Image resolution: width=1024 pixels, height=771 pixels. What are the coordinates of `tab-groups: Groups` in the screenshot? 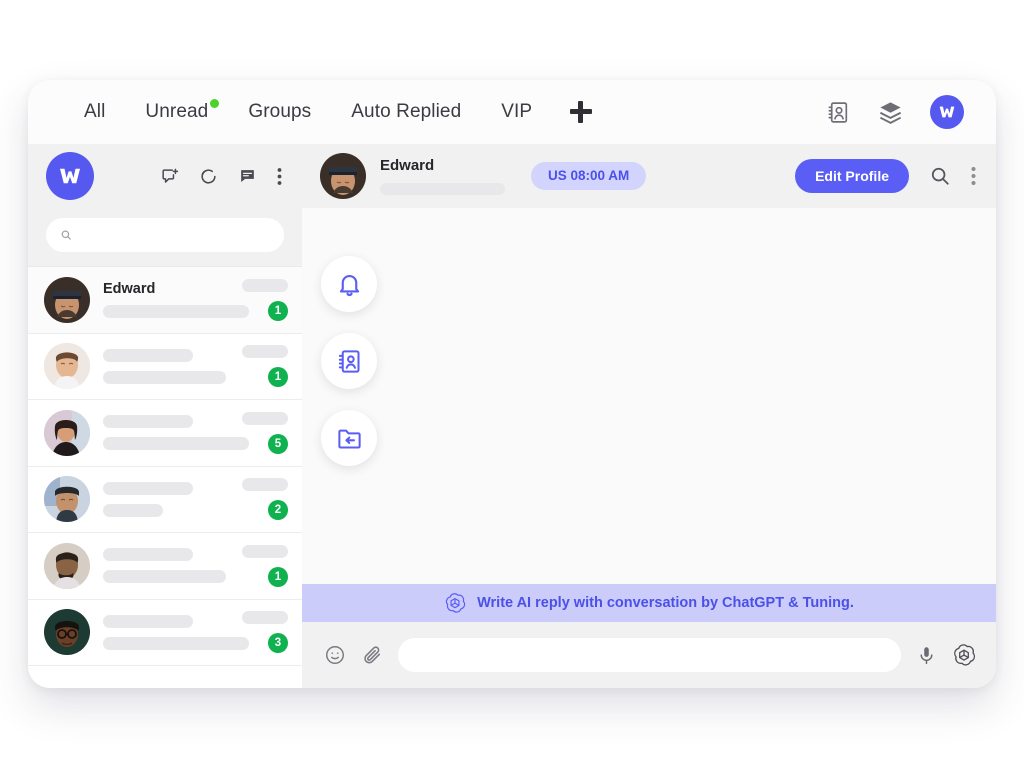 It's located at (279, 112).